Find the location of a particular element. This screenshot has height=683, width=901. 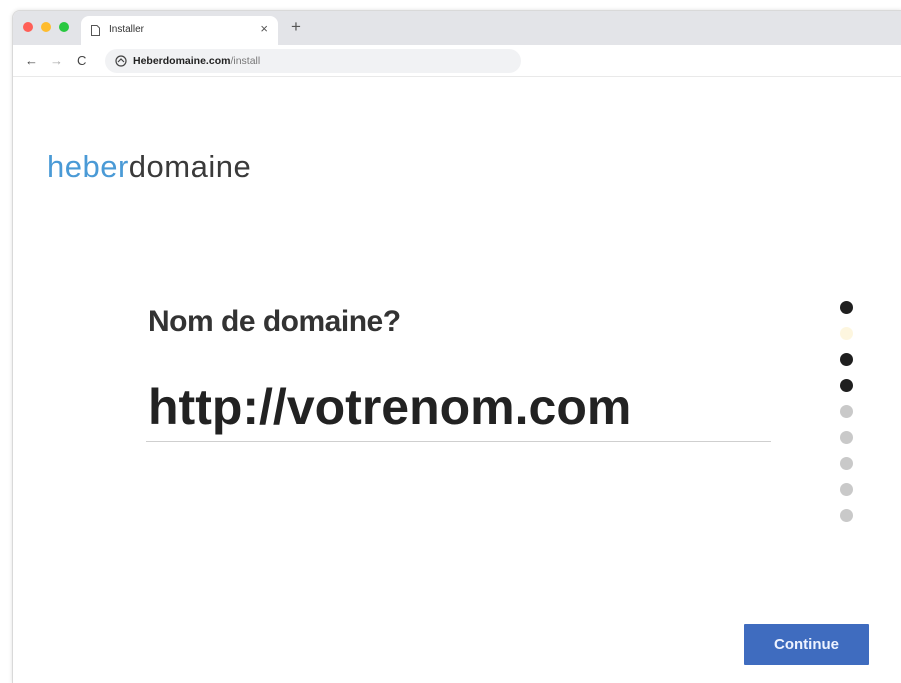

tab-close-icon: × is located at coordinates (264, 28).